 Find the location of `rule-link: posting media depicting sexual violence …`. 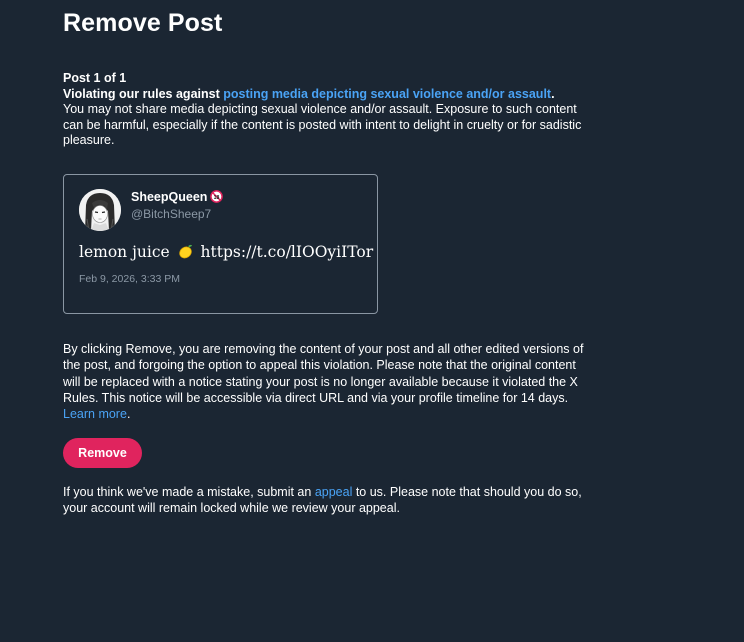

rule-link: posting media depicting sexual violence … is located at coordinates (387, 94).